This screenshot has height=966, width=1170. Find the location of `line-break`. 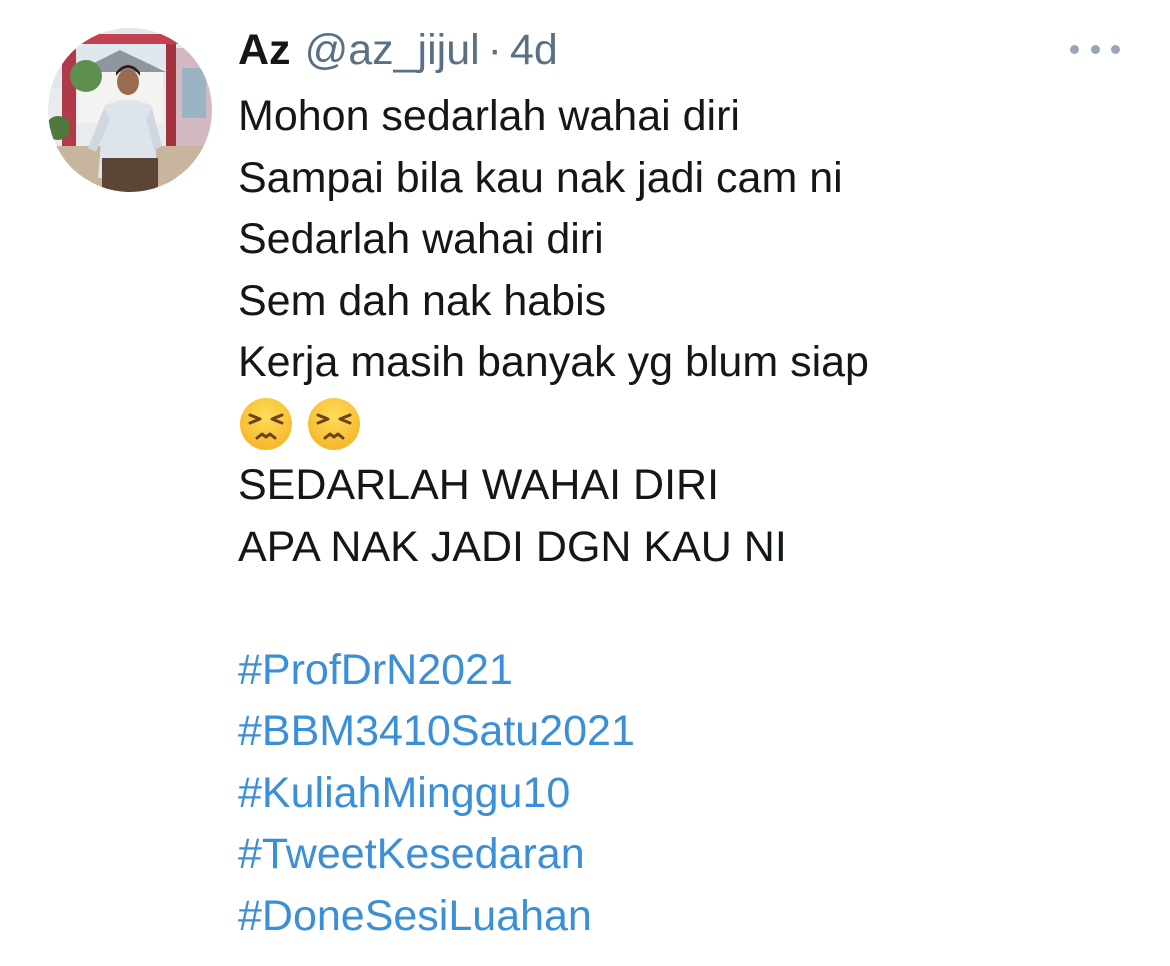

line-break is located at coordinates (688, 609).